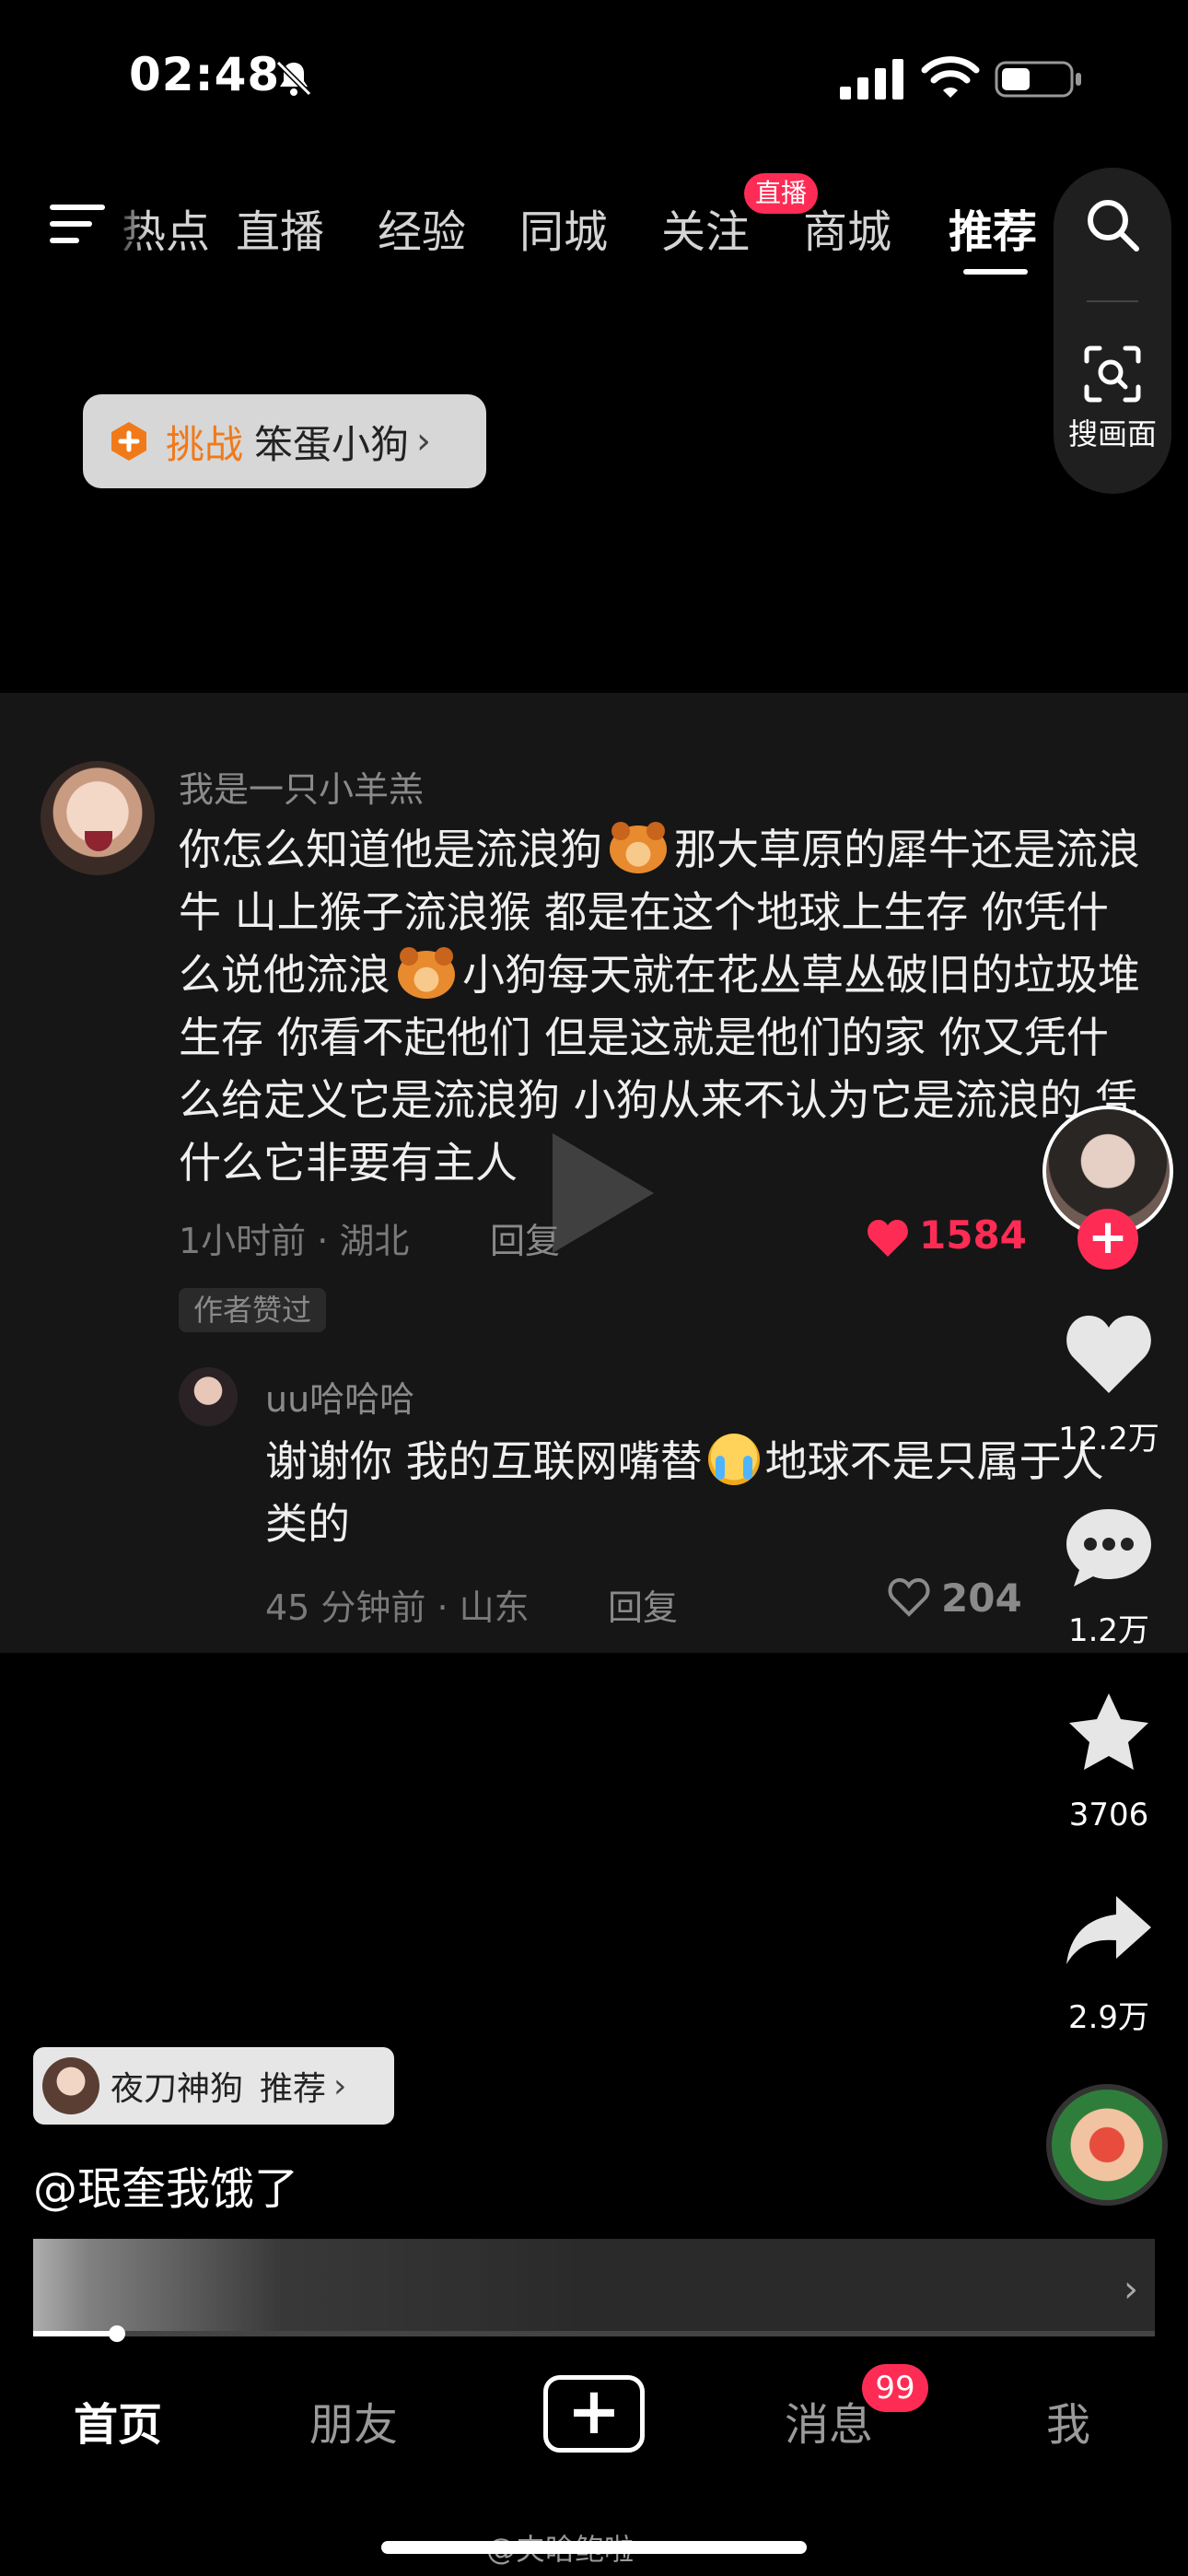 The width and height of the screenshot is (1188, 2576). I want to click on tab-local: 同城, so click(563, 227).